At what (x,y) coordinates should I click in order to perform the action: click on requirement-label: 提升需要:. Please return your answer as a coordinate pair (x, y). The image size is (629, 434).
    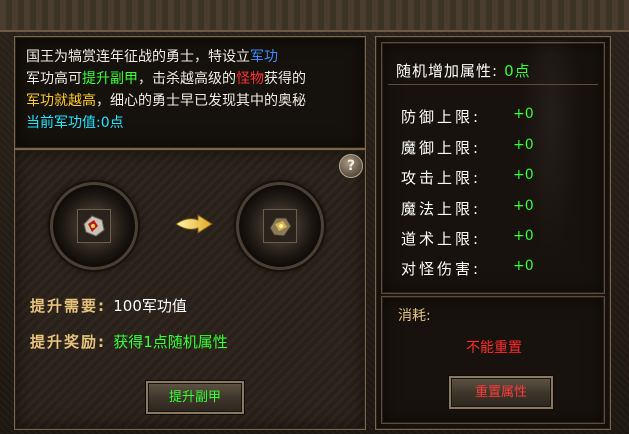
    Looking at the image, I should click on (68, 306).